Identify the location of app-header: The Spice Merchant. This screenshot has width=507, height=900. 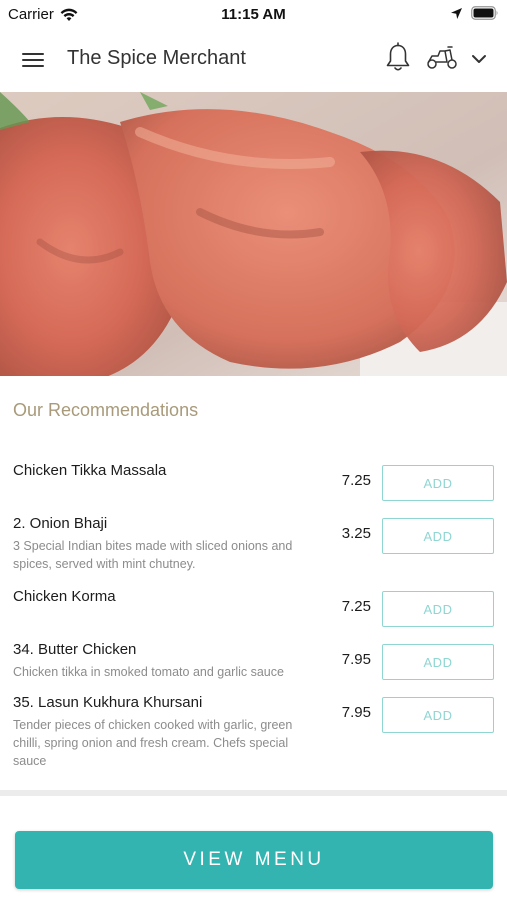
(253, 60).